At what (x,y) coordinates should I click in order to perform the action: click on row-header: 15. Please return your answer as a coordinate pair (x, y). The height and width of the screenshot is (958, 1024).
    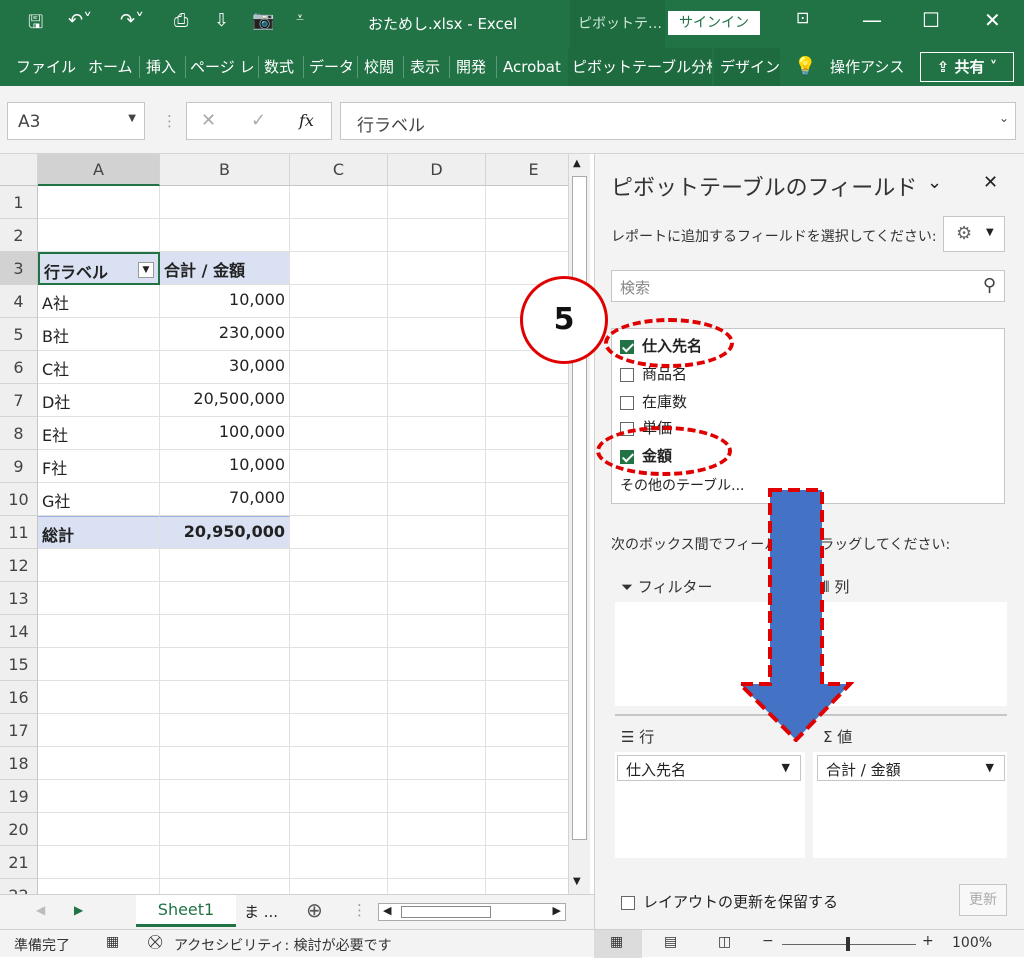
    Looking at the image, I should click on (19, 664).